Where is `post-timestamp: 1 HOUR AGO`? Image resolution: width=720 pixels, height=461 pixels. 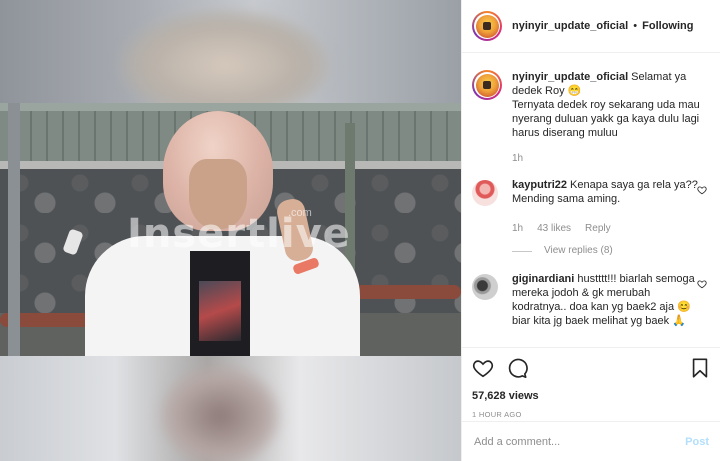 post-timestamp: 1 HOUR AGO is located at coordinates (591, 414).